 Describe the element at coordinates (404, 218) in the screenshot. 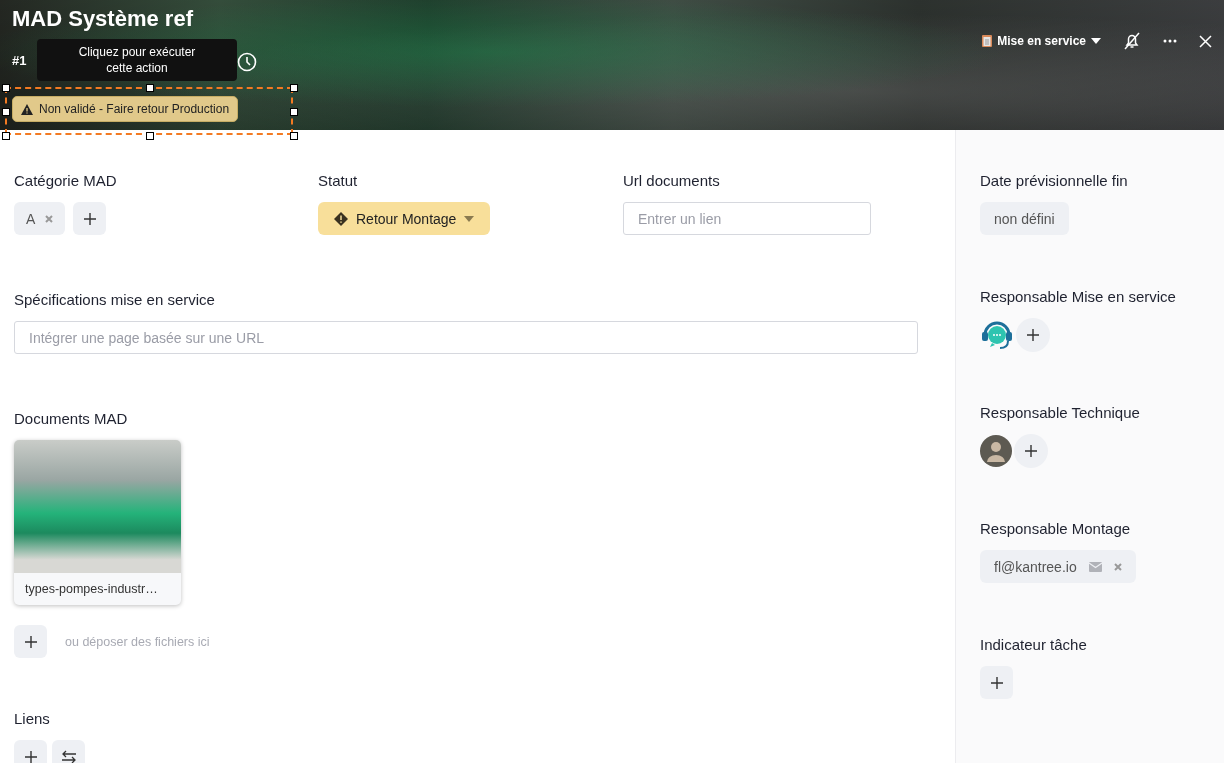

I see `status-dropdown: Retour Montage` at that location.